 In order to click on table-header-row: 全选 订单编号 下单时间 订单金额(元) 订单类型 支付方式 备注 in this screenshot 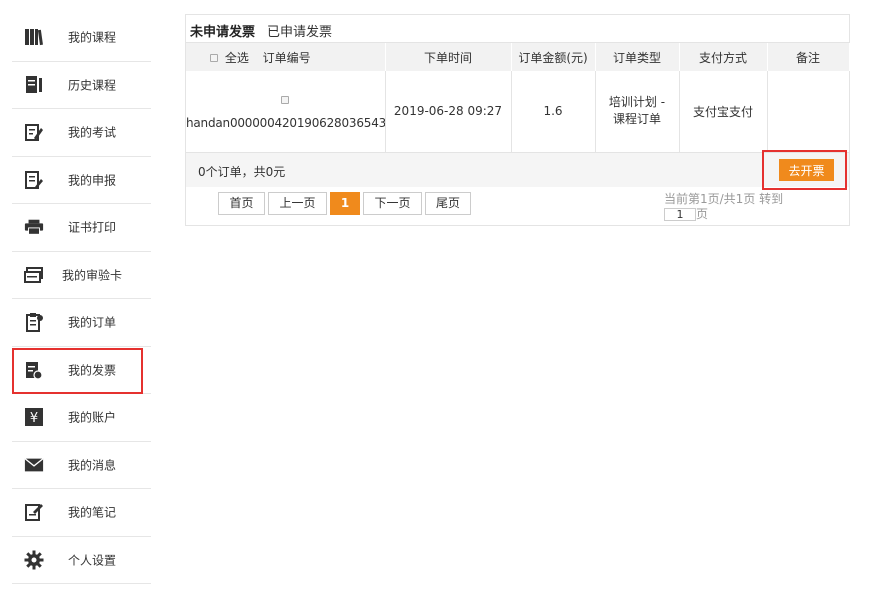, I will do `click(518, 57)`.